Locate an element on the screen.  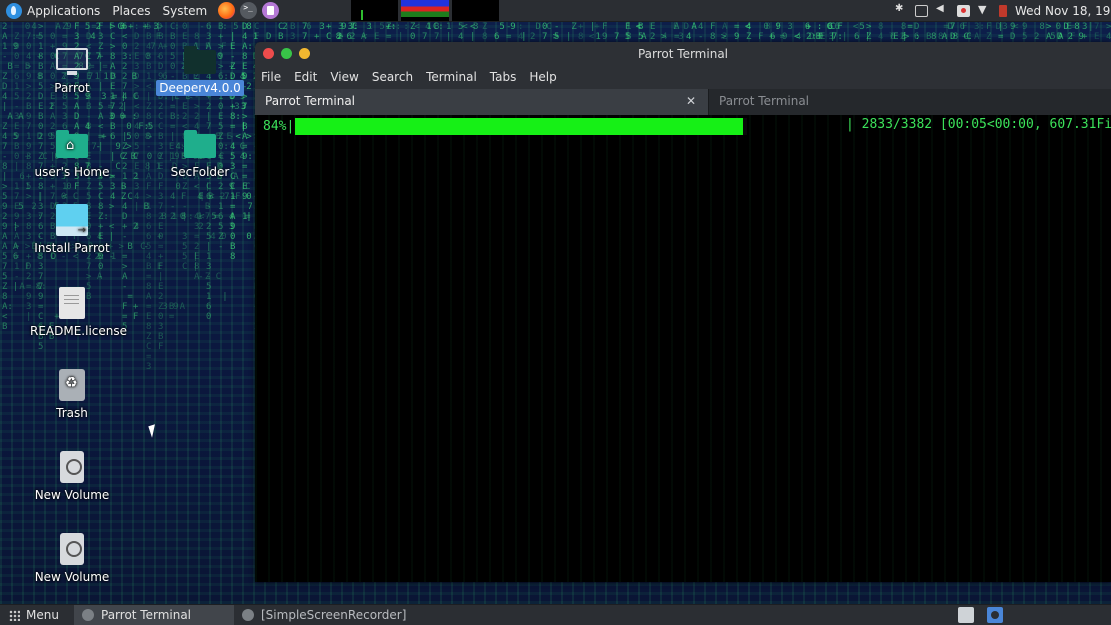
cpu-monitor-graph is located at coordinates (374, 10).